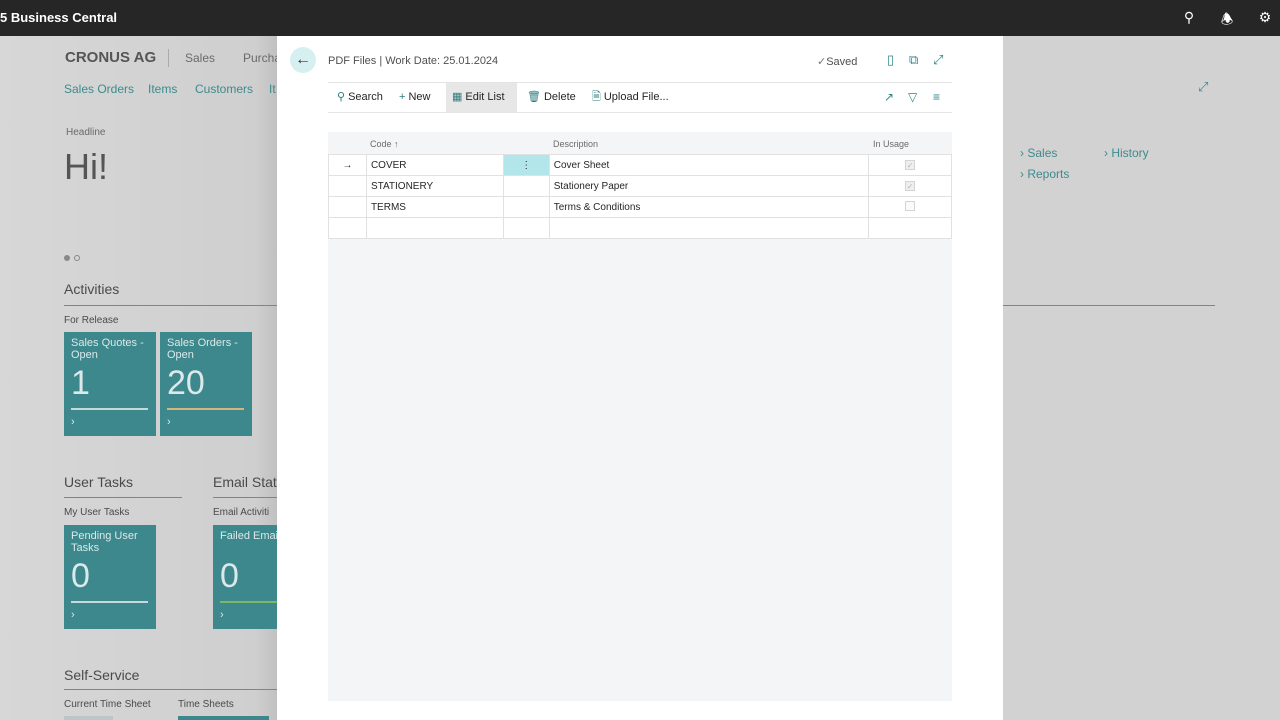 The width and height of the screenshot is (1280, 720). I want to click on tile-sales-quotes: Sales Quotes - Open 1 ›, so click(110, 384).